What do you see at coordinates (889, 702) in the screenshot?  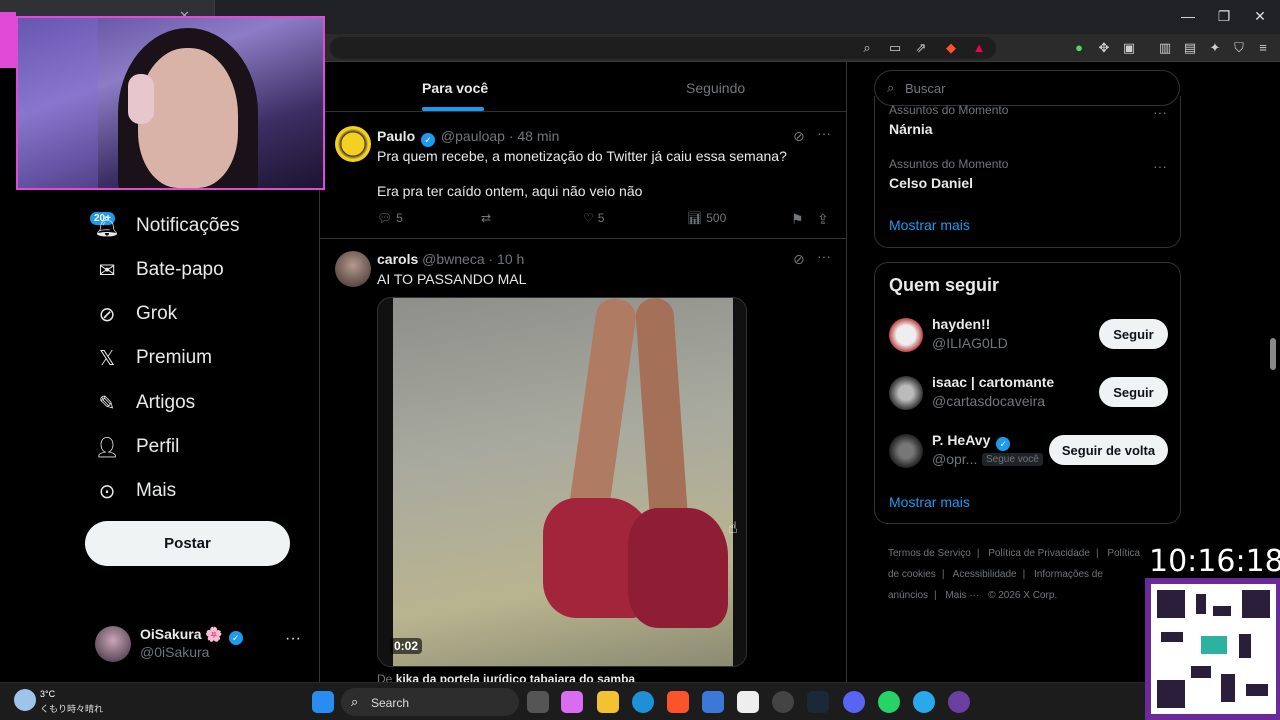 I see `whatsapp-icon` at bounding box center [889, 702].